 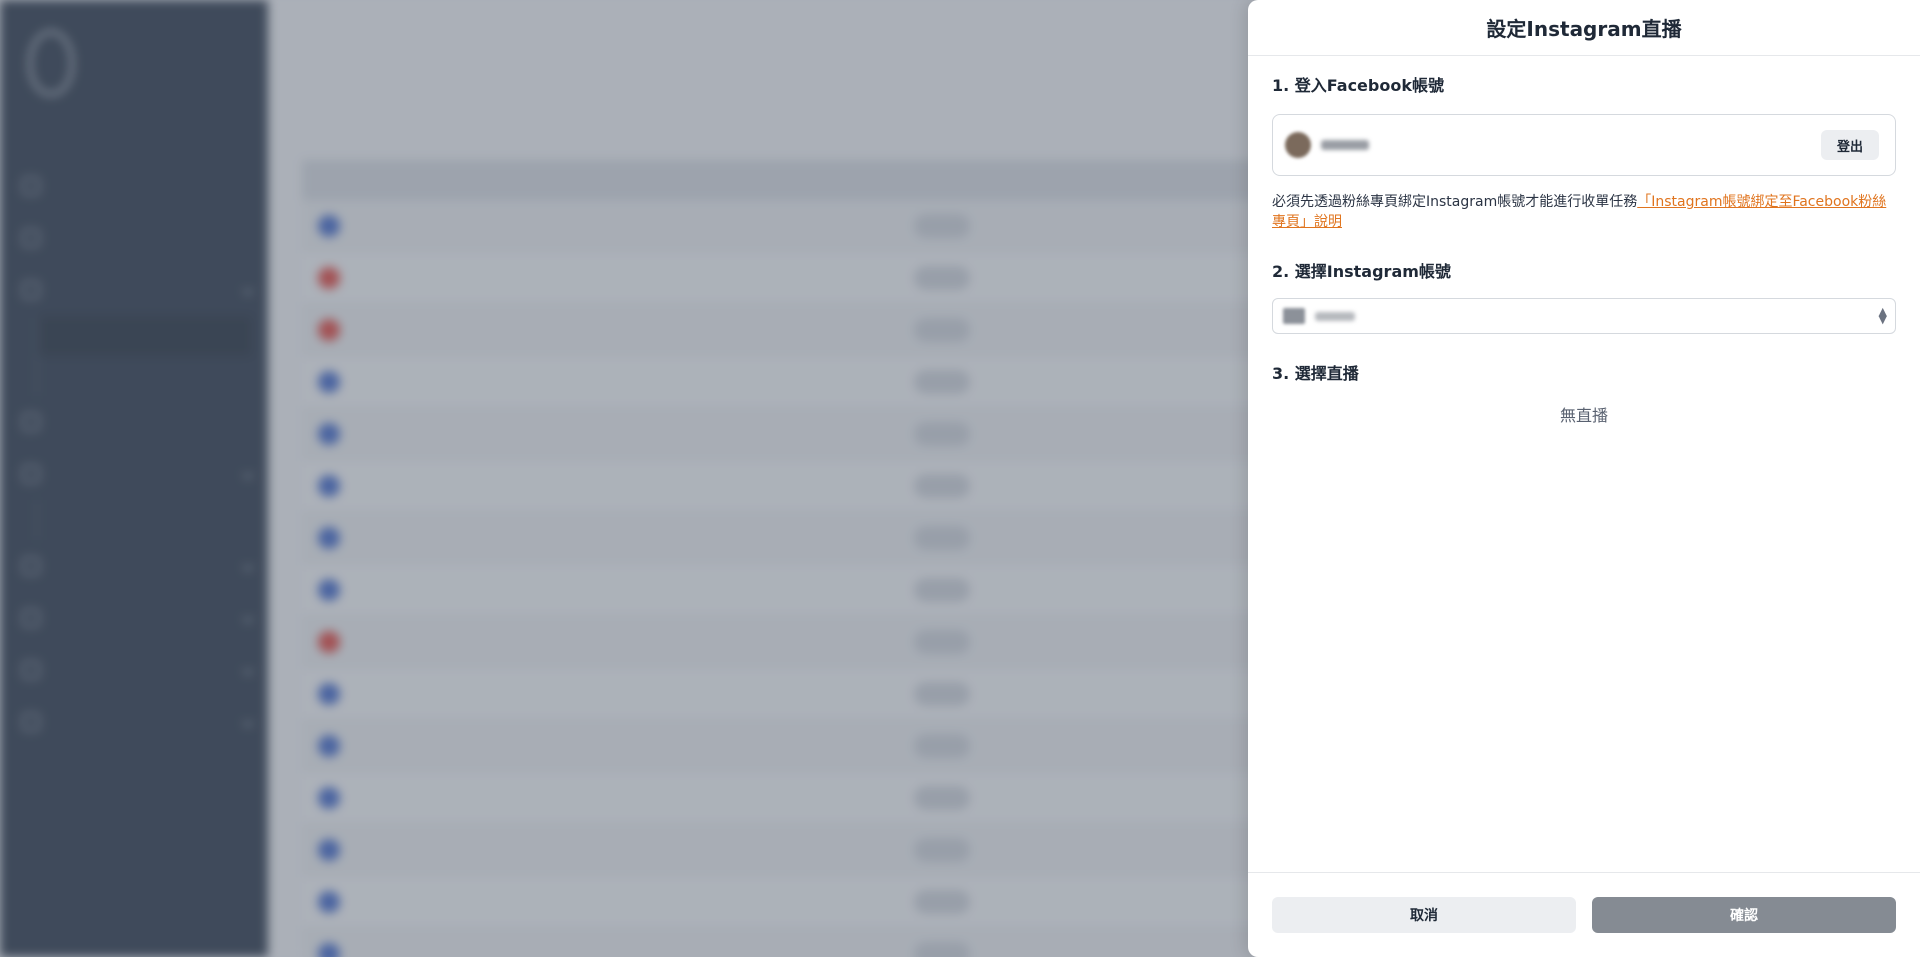 I want to click on drawer-footer: 取消 確認, so click(x=1584, y=914).